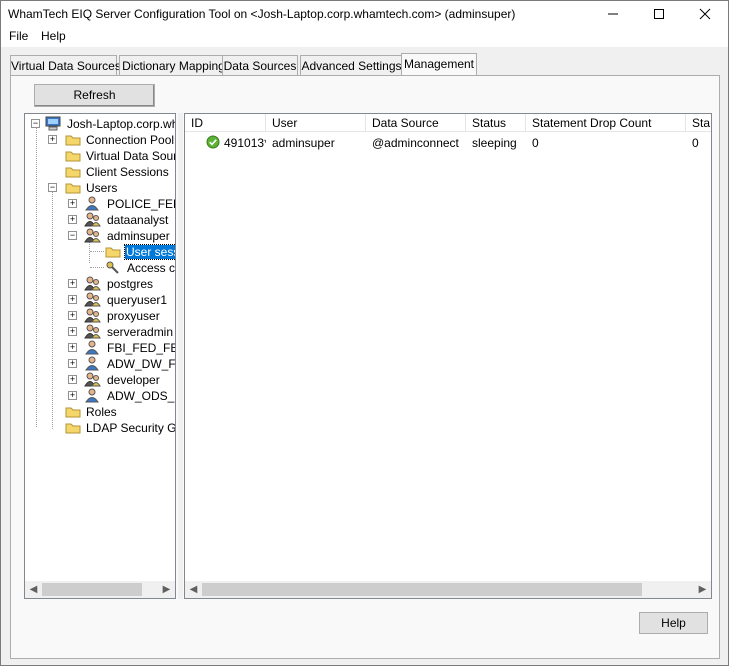 Image resolution: width=729 pixels, height=666 pixels. What do you see at coordinates (100, 252) in the screenshot?
I see `tree-item-user-sessions: User sessions` at bounding box center [100, 252].